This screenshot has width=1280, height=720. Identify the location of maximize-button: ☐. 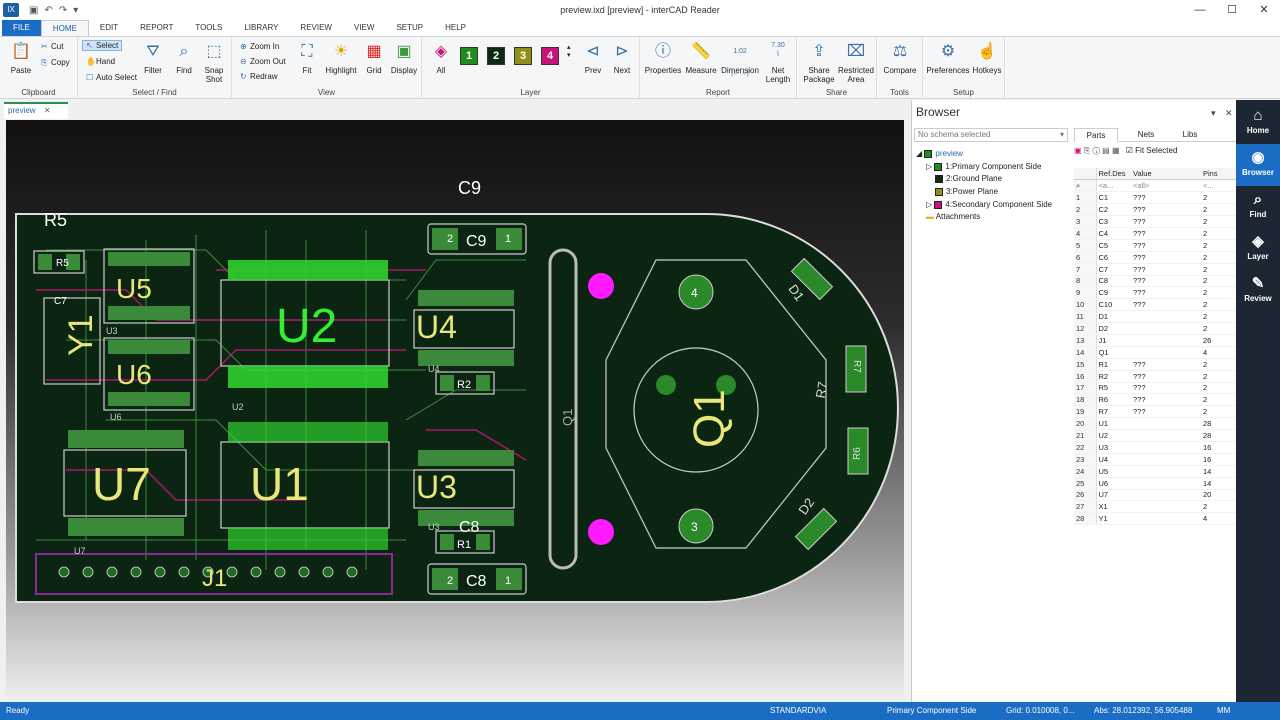
(1232, 10).